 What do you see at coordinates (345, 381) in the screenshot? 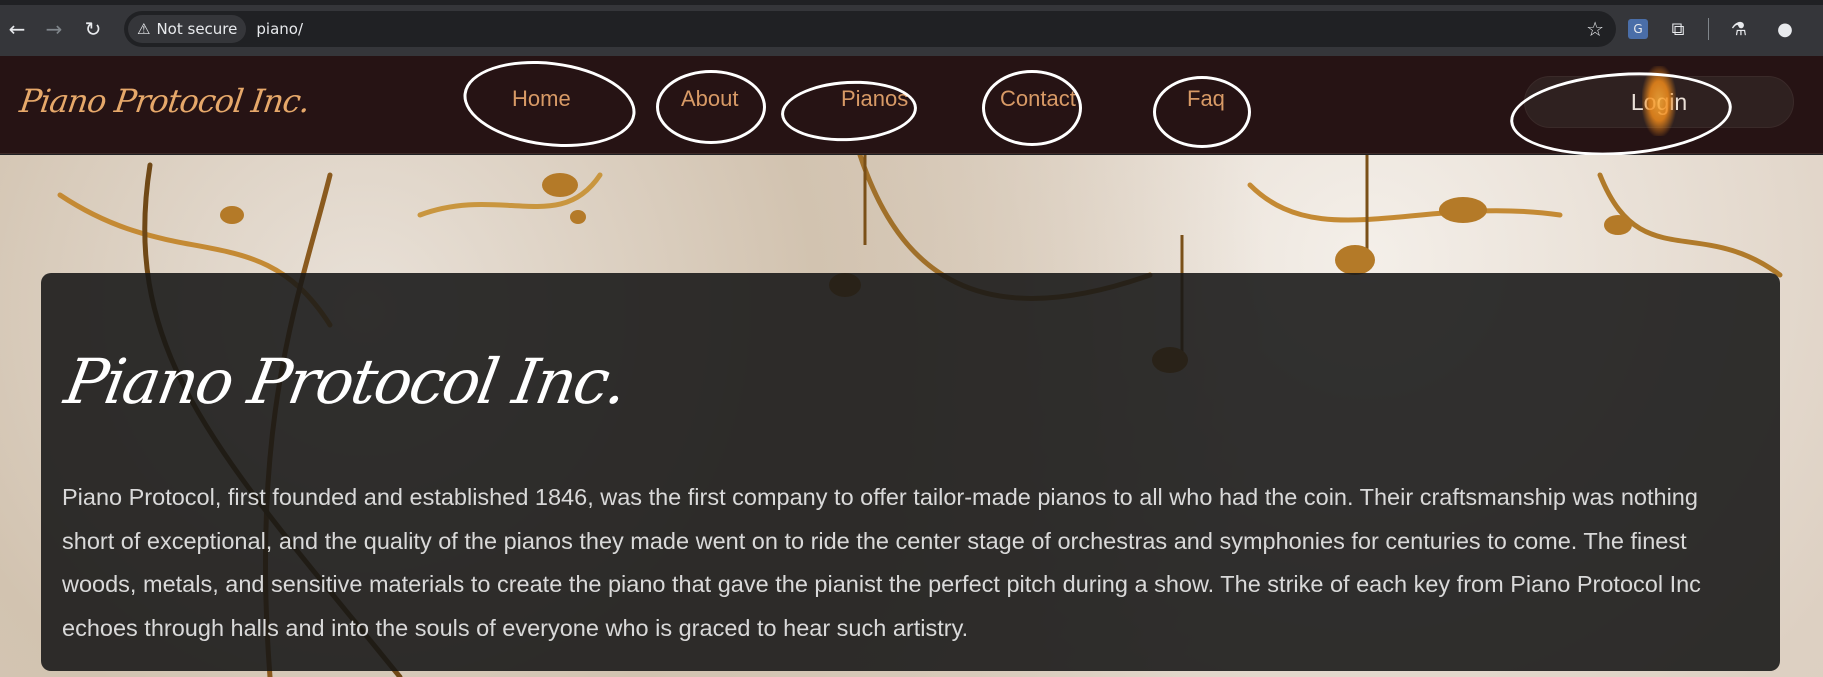
I see `hero-title: Piano Protocol Inc.` at bounding box center [345, 381].